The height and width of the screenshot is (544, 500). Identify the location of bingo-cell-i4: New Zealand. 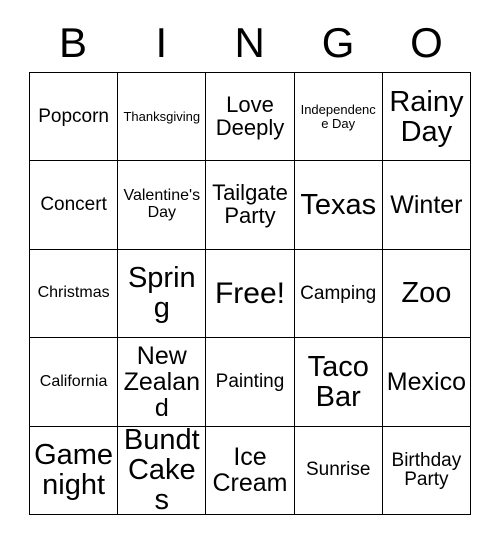
(162, 382).